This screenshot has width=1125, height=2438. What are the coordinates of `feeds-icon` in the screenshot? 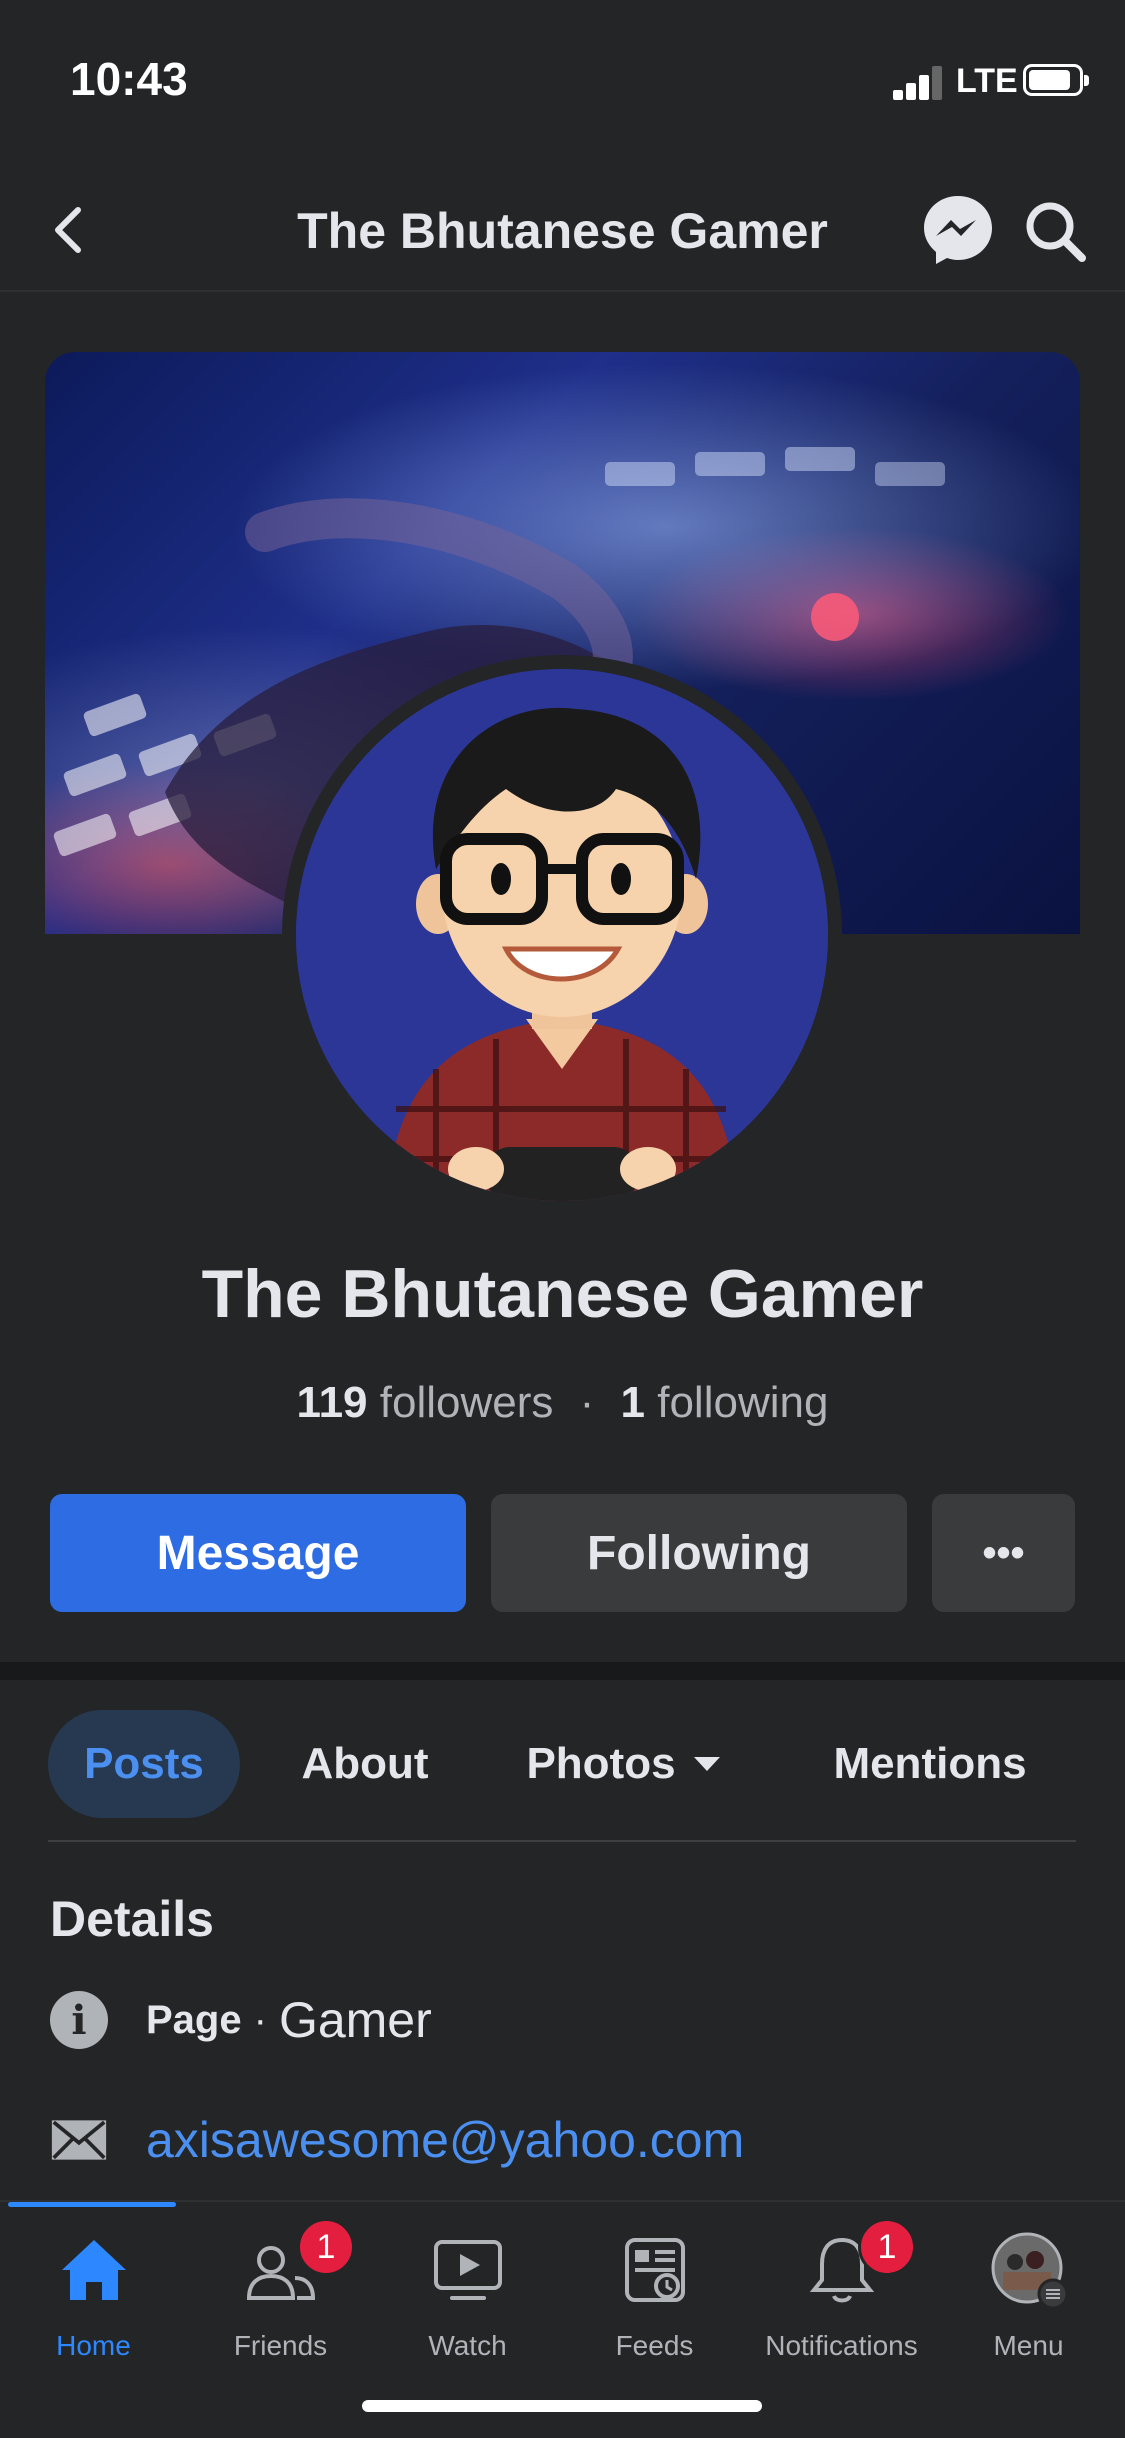 It's located at (654, 2270).